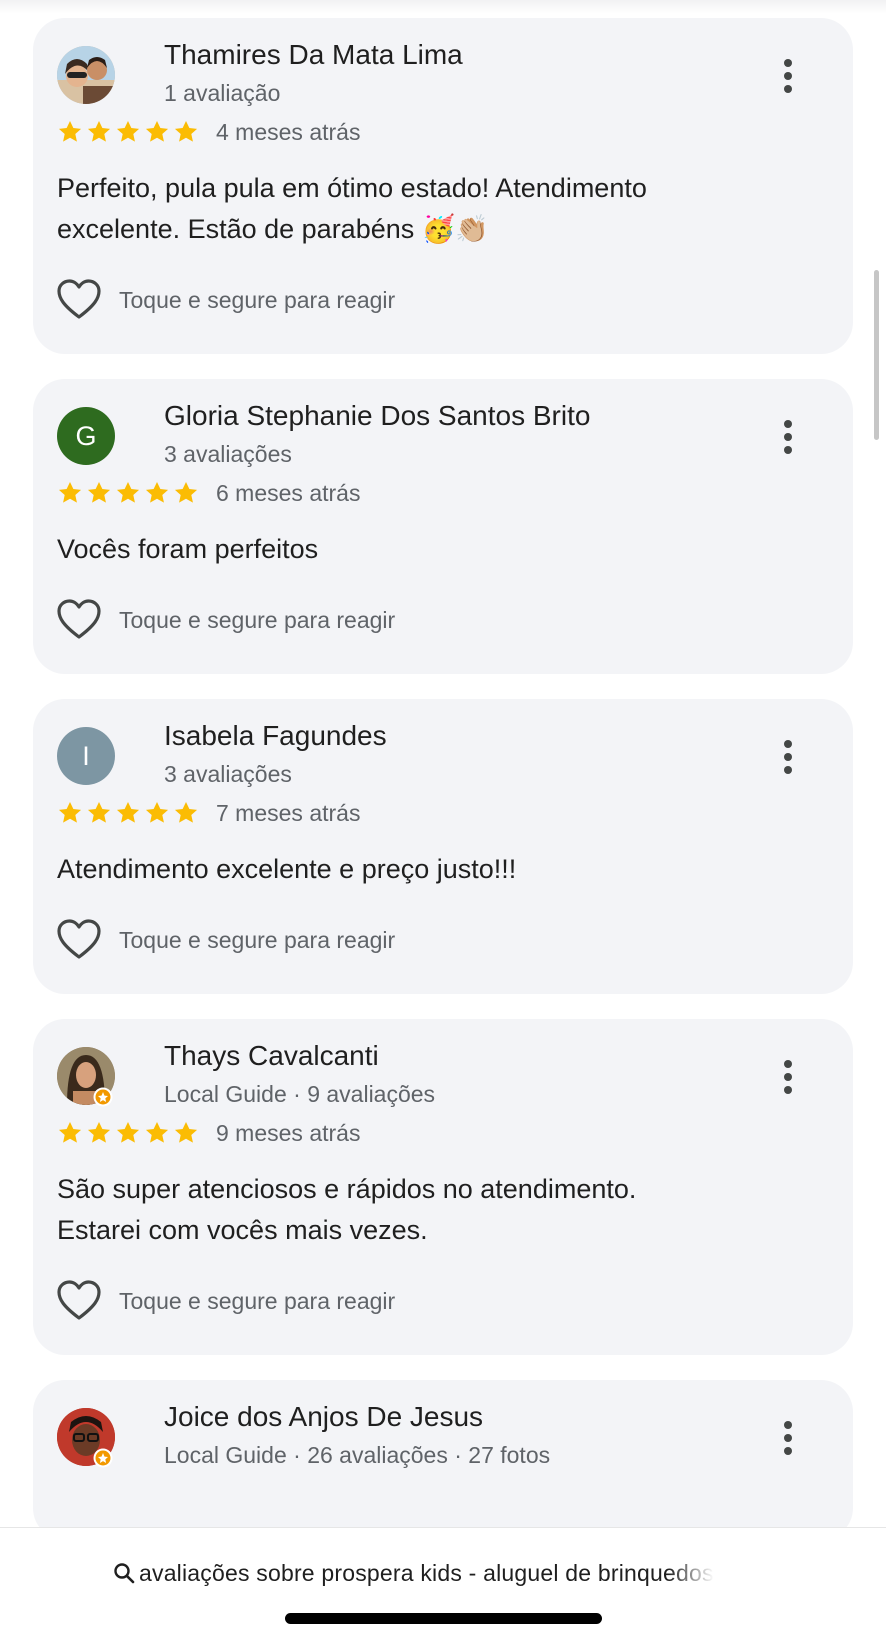  I want to click on review-text: Vocês foram perfeitos, so click(188, 549).